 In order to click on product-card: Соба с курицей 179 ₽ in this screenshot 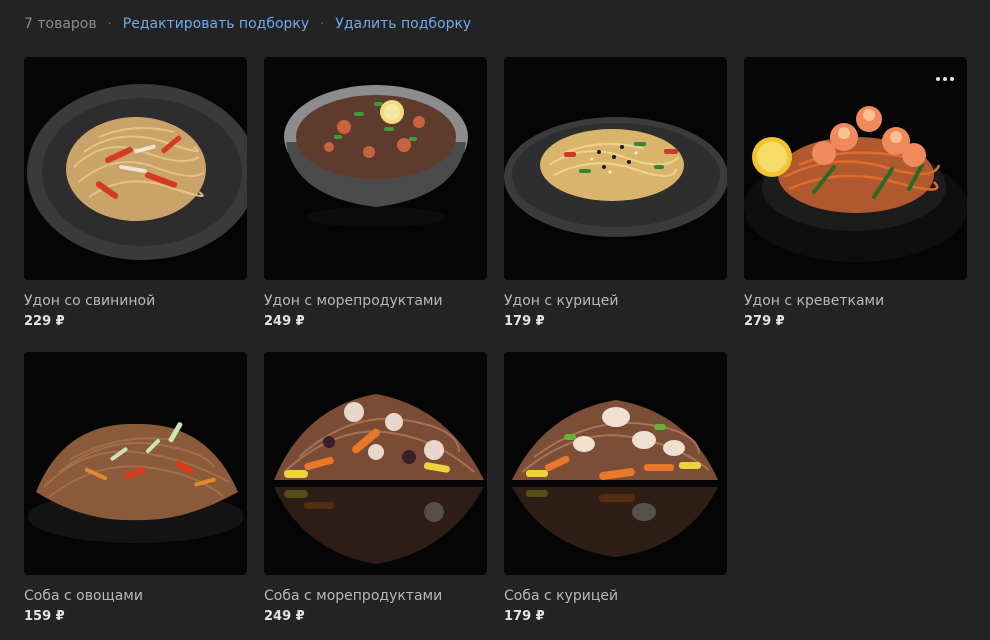, I will do `click(615, 488)`.